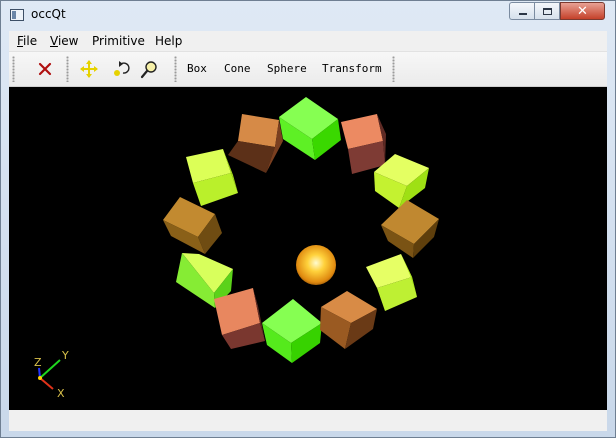 The width and height of the screenshot is (616, 438). I want to click on zoom-button, so click(150, 69).